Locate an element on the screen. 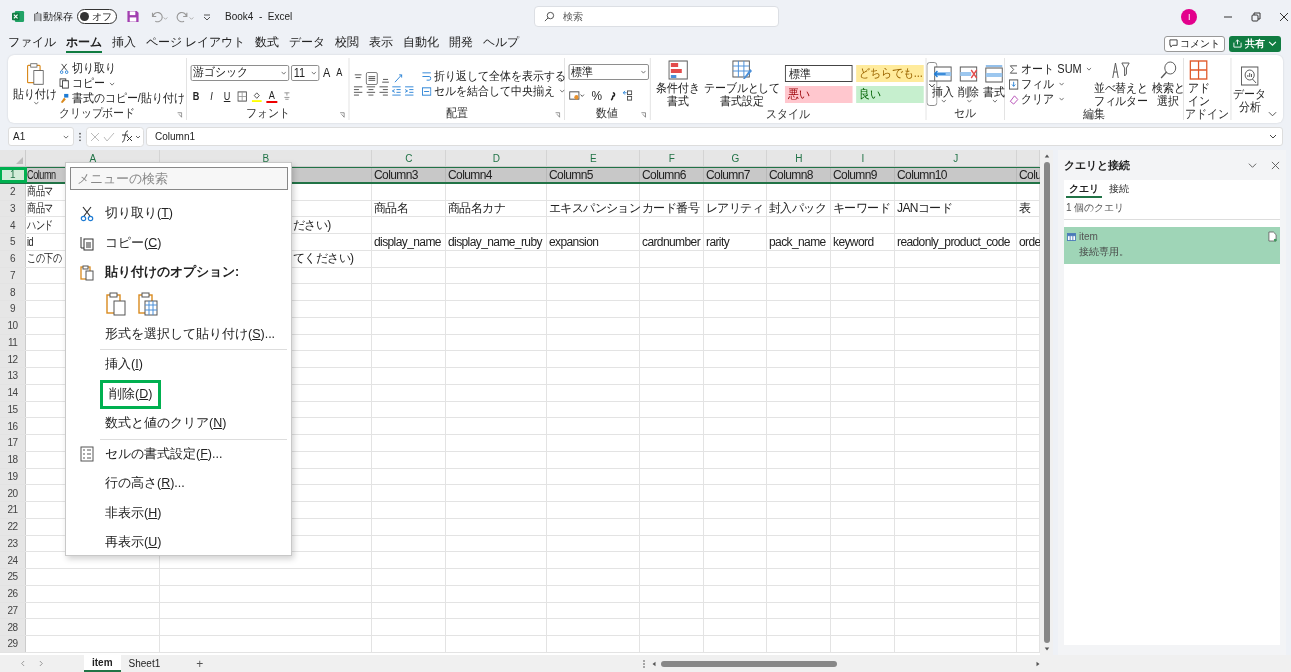 The width and height of the screenshot is (1291, 672). row-header: 17 is located at coordinates (13, 443).